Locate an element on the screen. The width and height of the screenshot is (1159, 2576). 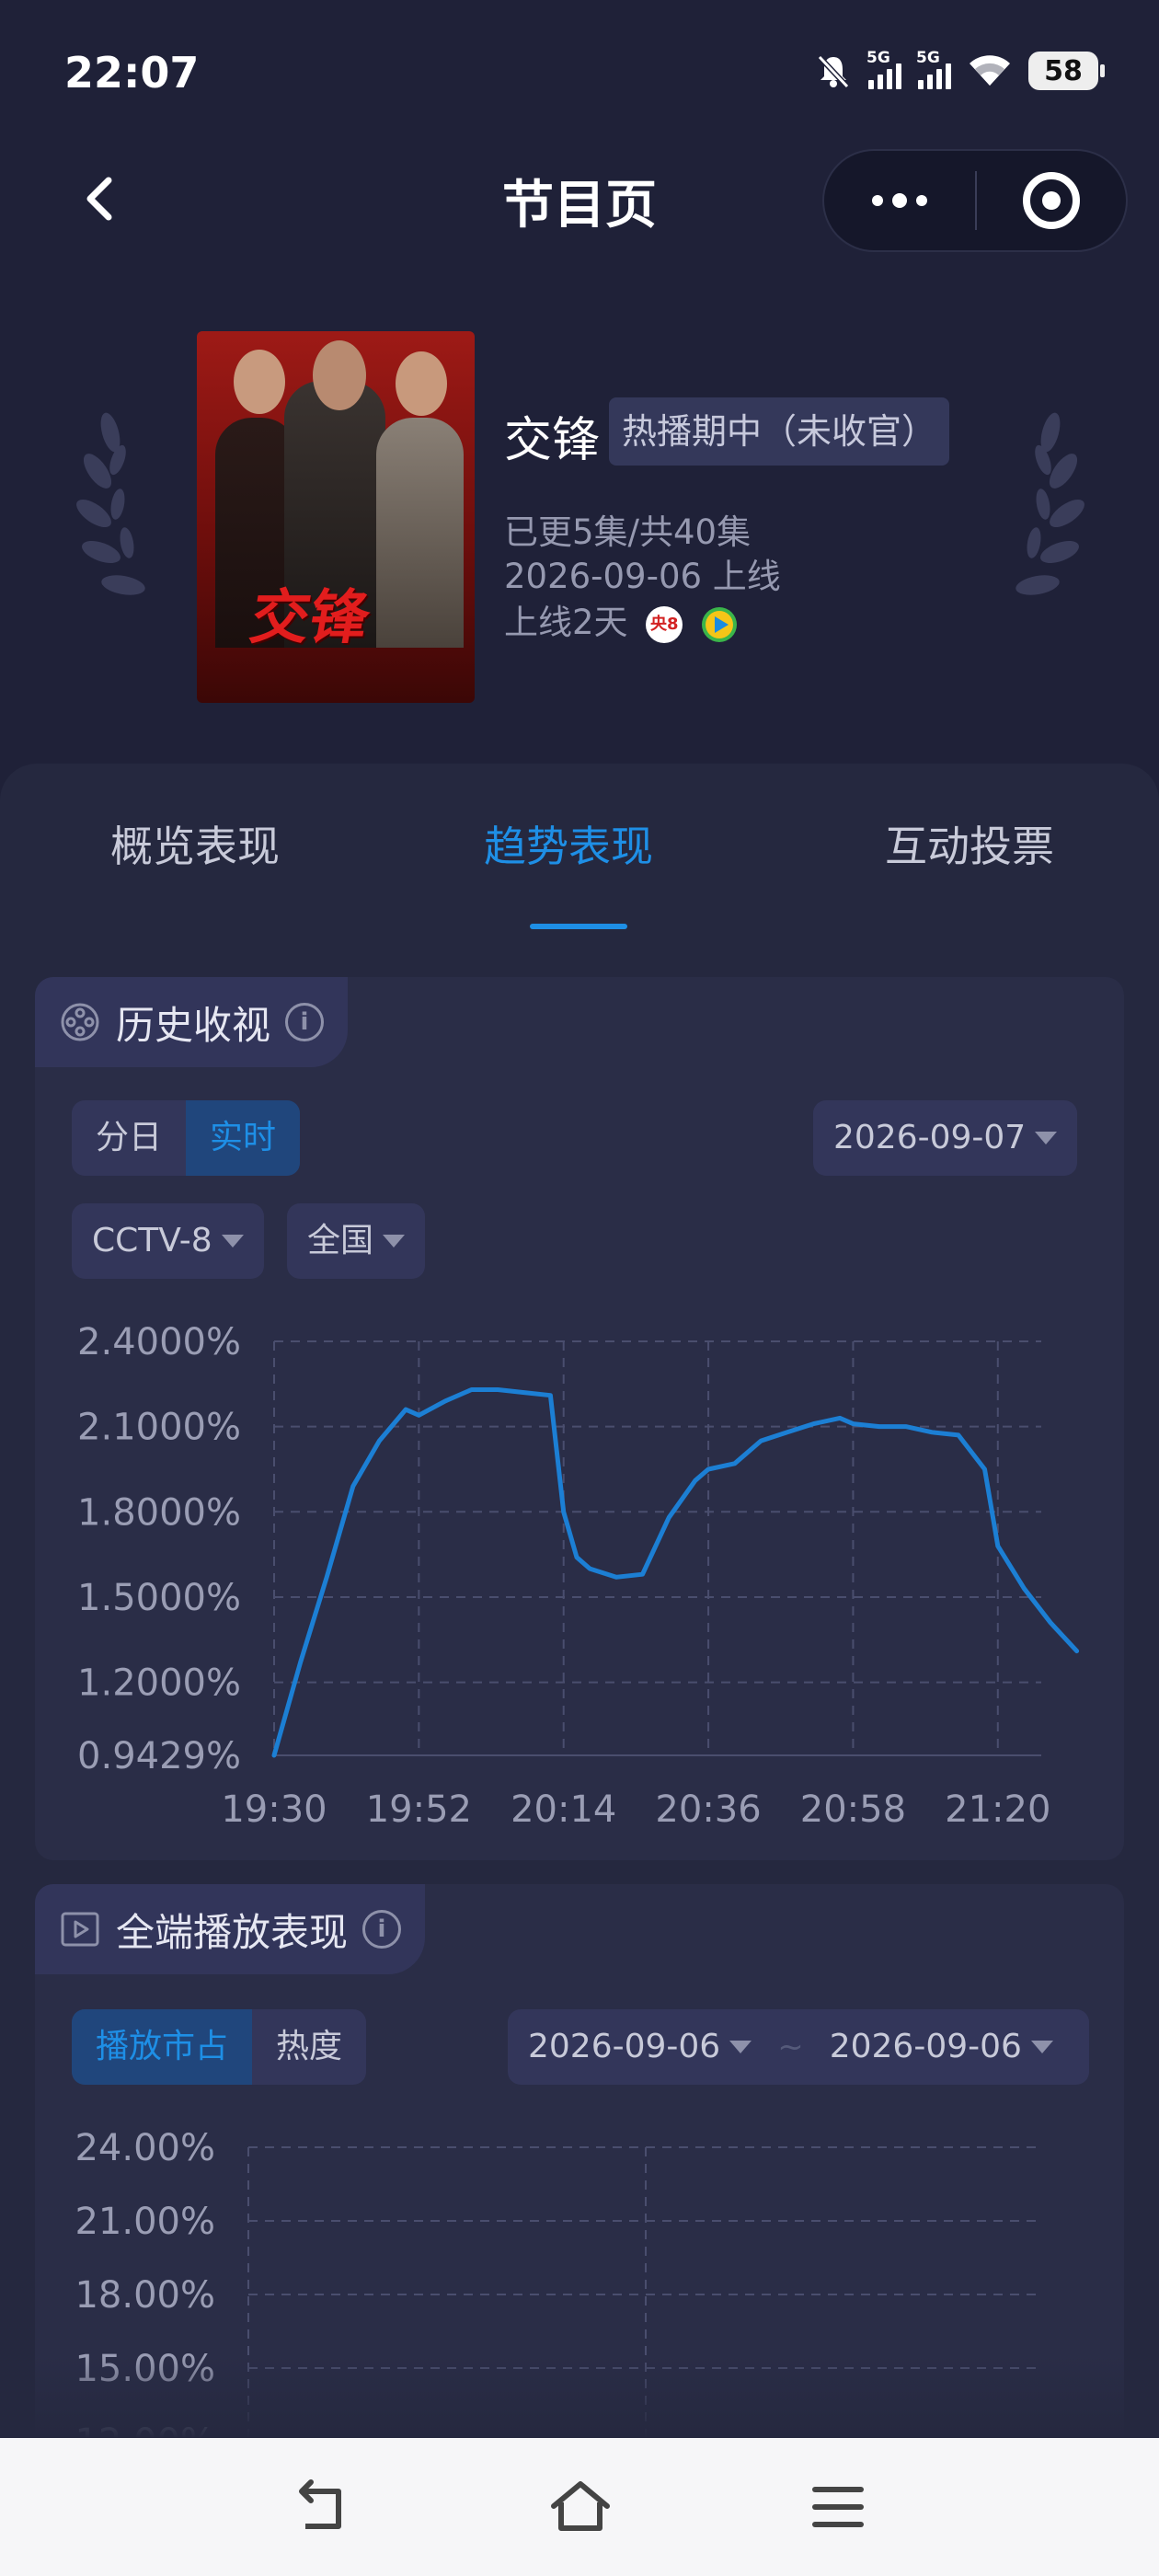
signal-icon-2: 5G is located at coordinates (933, 69).